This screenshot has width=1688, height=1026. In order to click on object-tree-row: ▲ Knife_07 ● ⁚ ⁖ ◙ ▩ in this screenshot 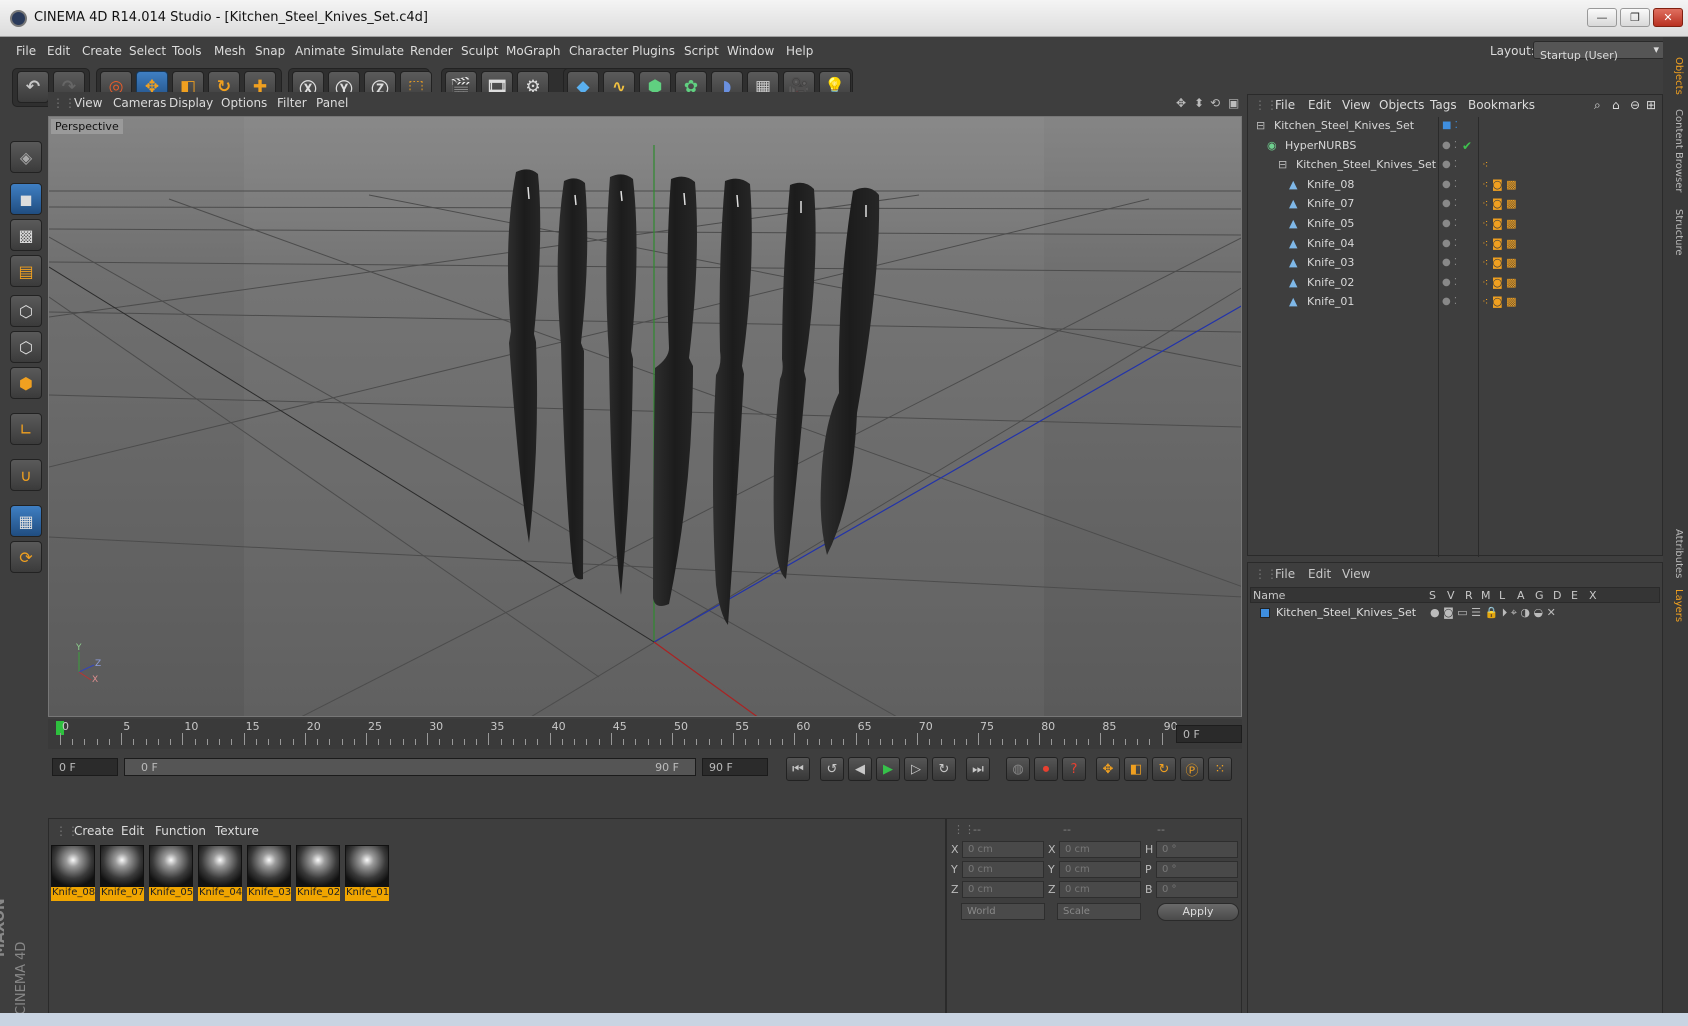, I will do `click(1456, 205)`.